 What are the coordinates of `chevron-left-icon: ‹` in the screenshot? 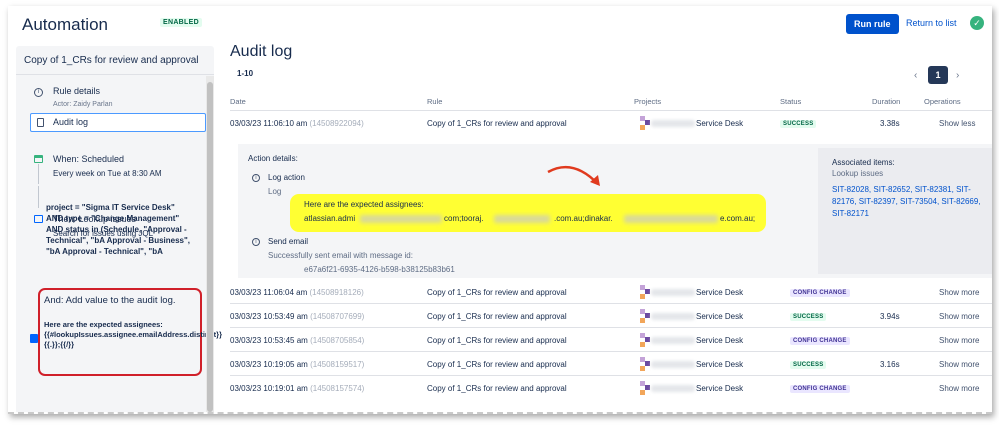 It's located at (915, 75).